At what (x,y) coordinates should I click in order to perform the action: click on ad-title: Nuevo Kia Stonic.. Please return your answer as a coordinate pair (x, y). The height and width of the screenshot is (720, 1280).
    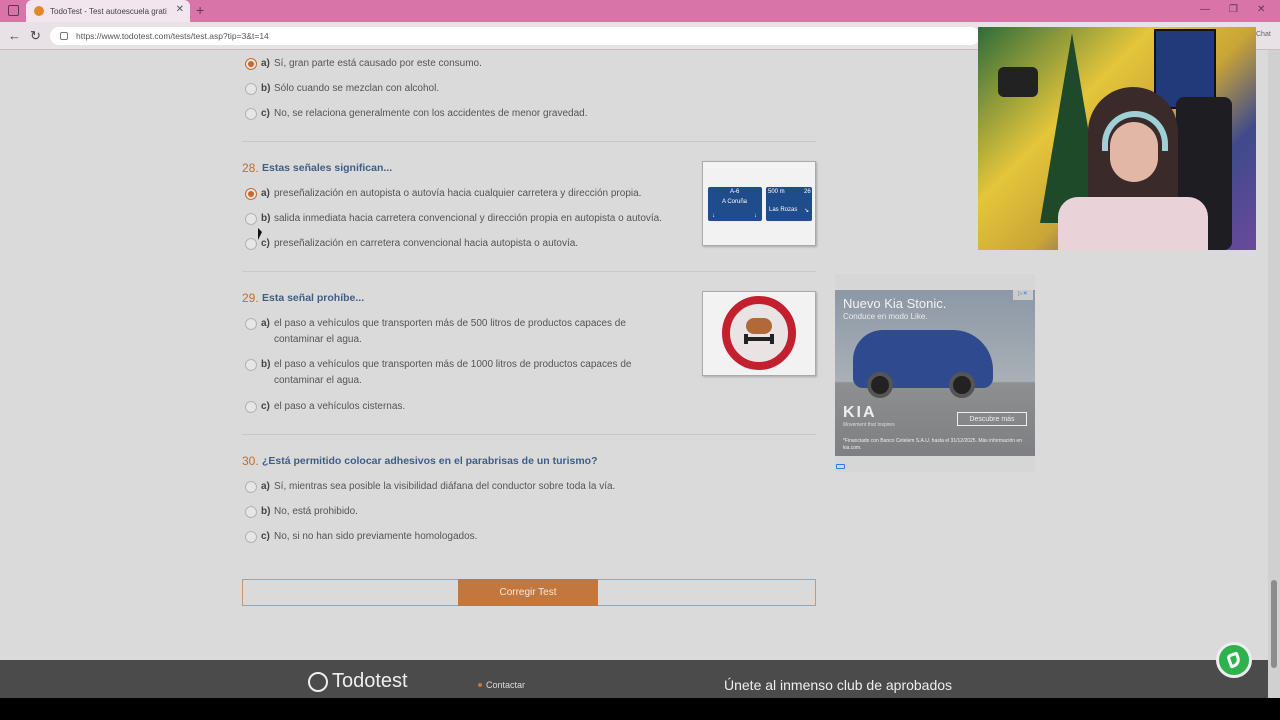
    Looking at the image, I should click on (895, 303).